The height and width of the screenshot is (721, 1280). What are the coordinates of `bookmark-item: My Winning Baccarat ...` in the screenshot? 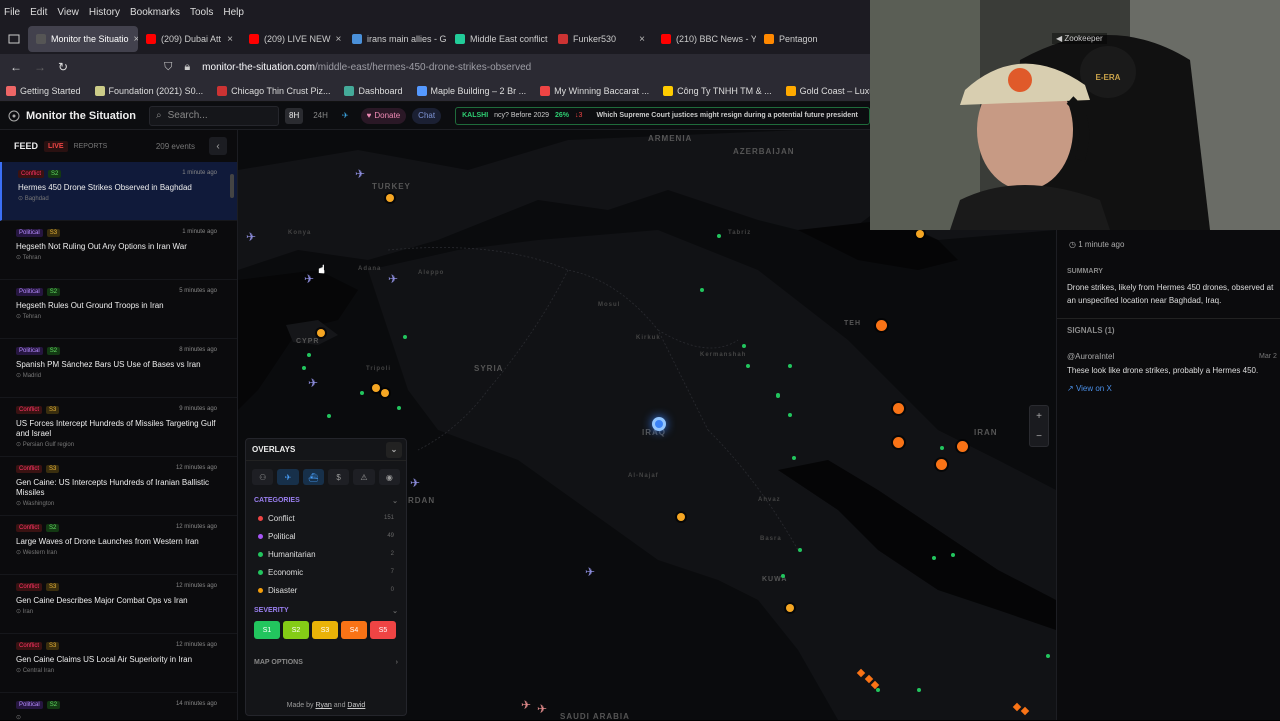 It's located at (594, 90).